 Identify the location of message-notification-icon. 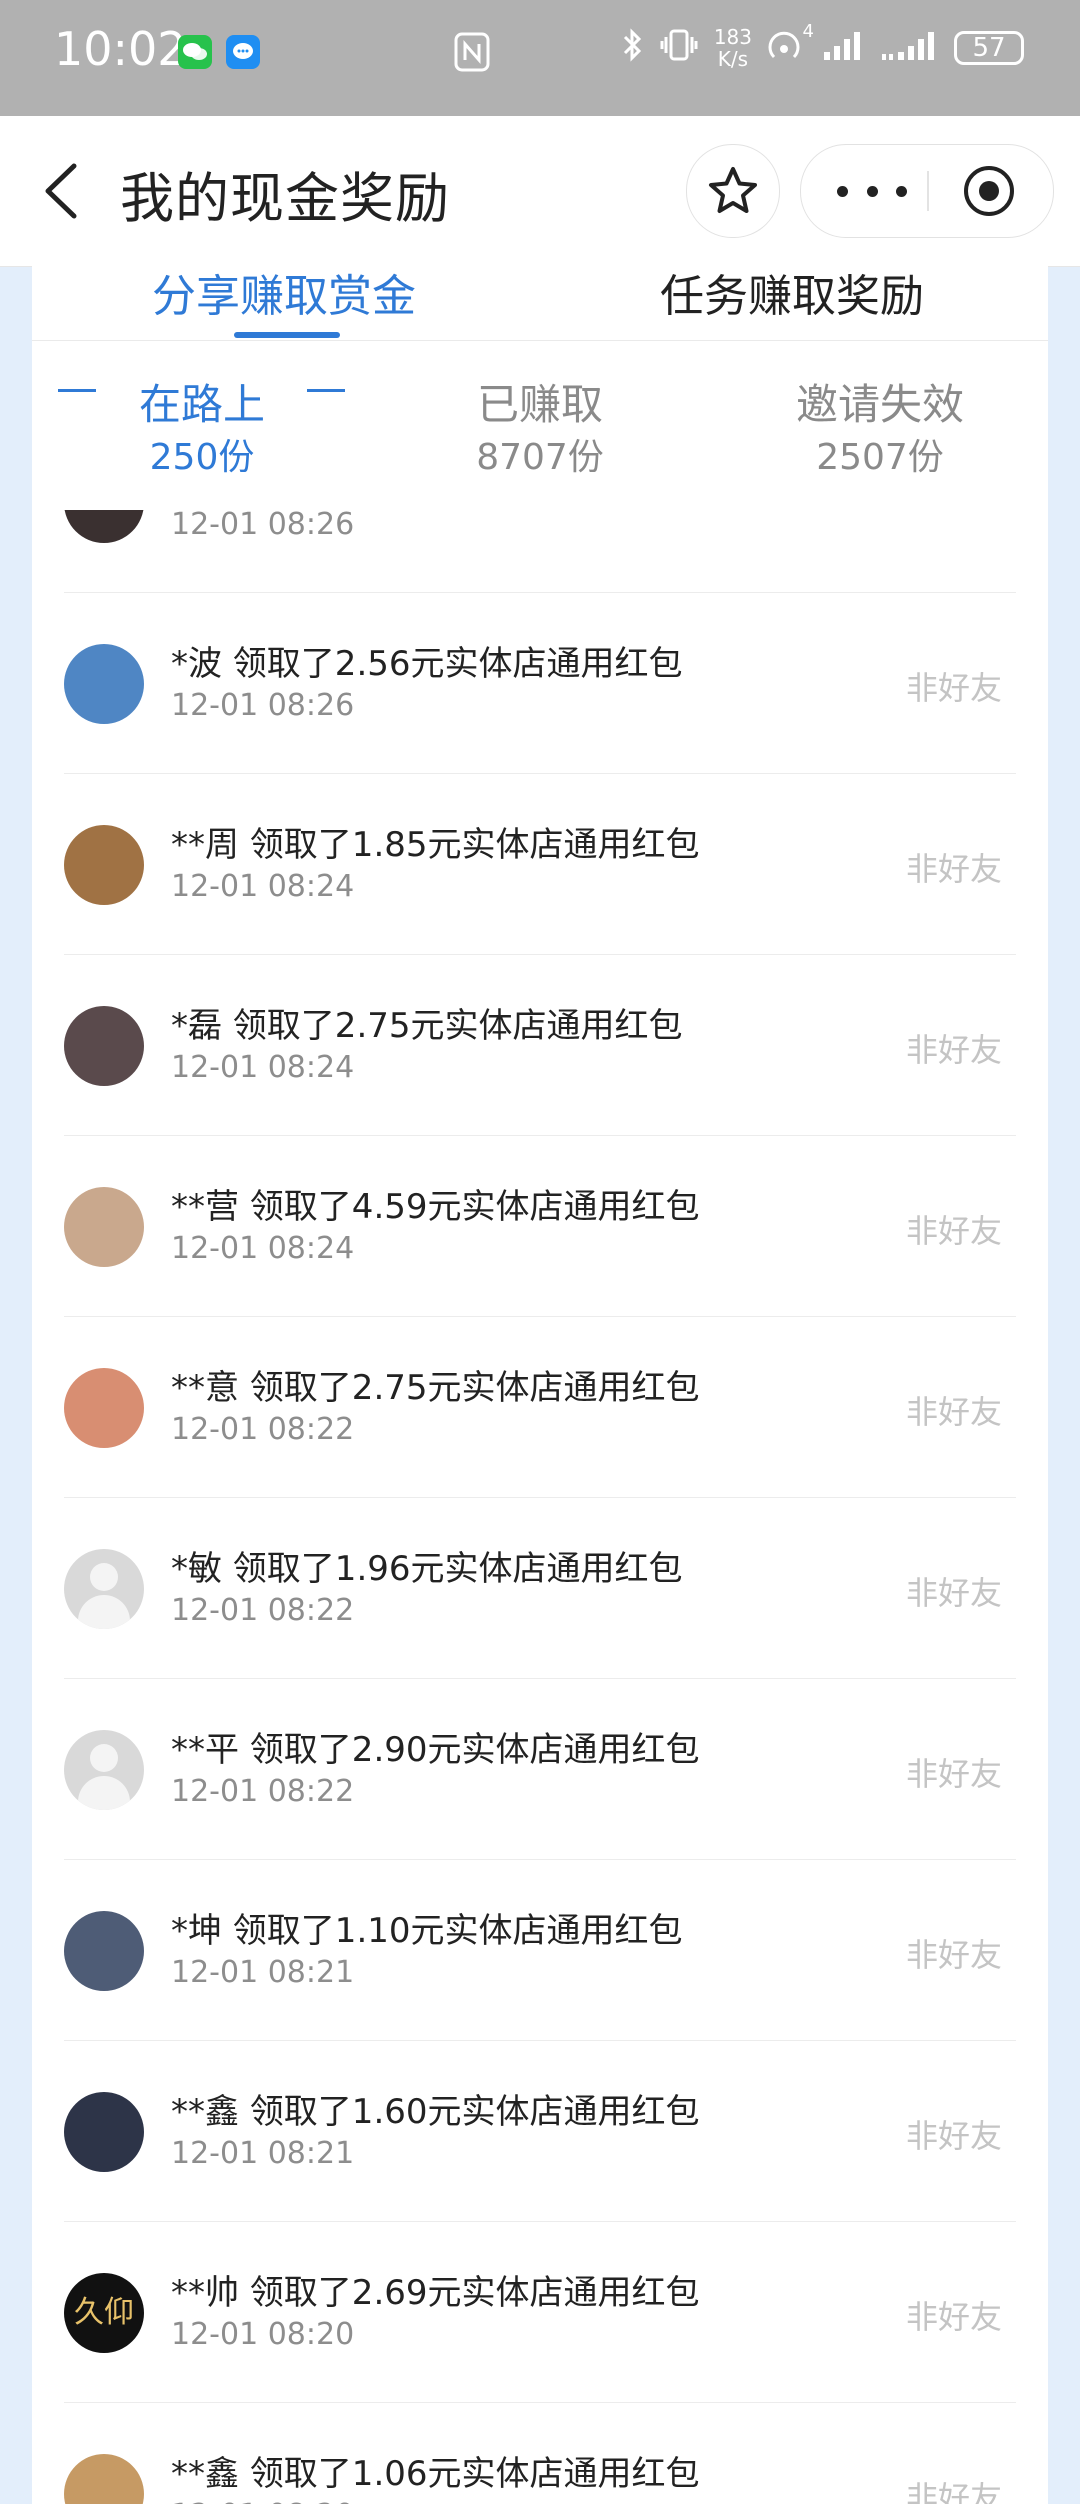
(243, 52).